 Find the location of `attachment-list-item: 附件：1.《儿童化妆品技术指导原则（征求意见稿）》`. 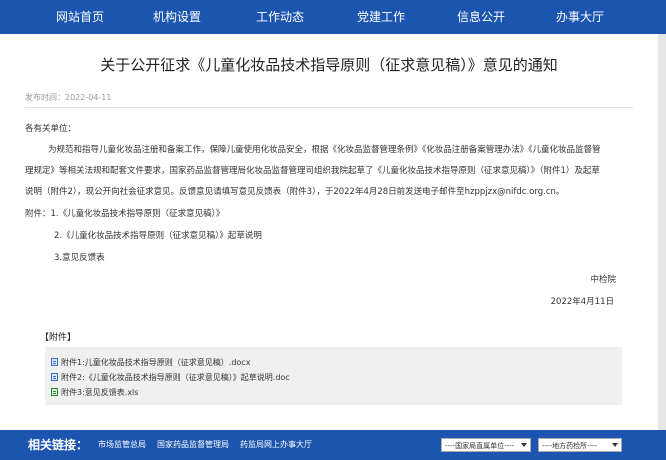

attachment-list-item: 附件：1.《儿童化妆品技术指导原则（征求意见稿）》 is located at coordinates (125, 214).